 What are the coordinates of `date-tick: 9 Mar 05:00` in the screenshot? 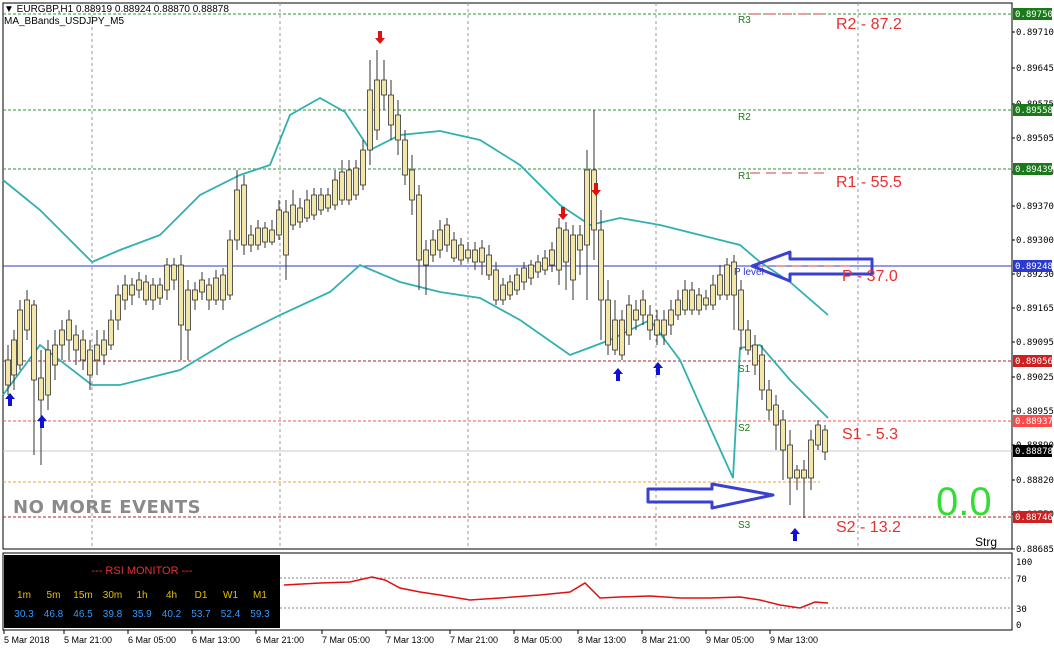 It's located at (730, 640).